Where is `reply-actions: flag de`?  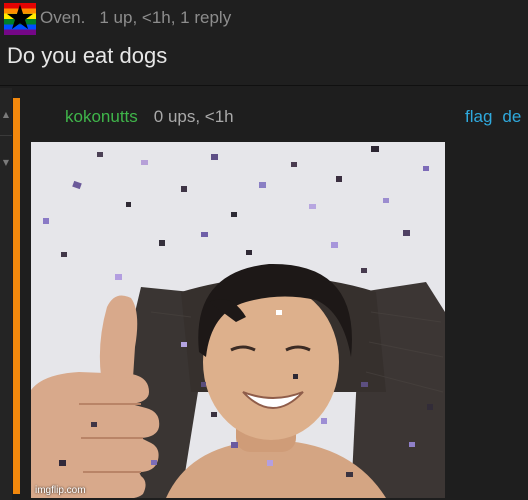 reply-actions: flag de is located at coordinates (496, 117).